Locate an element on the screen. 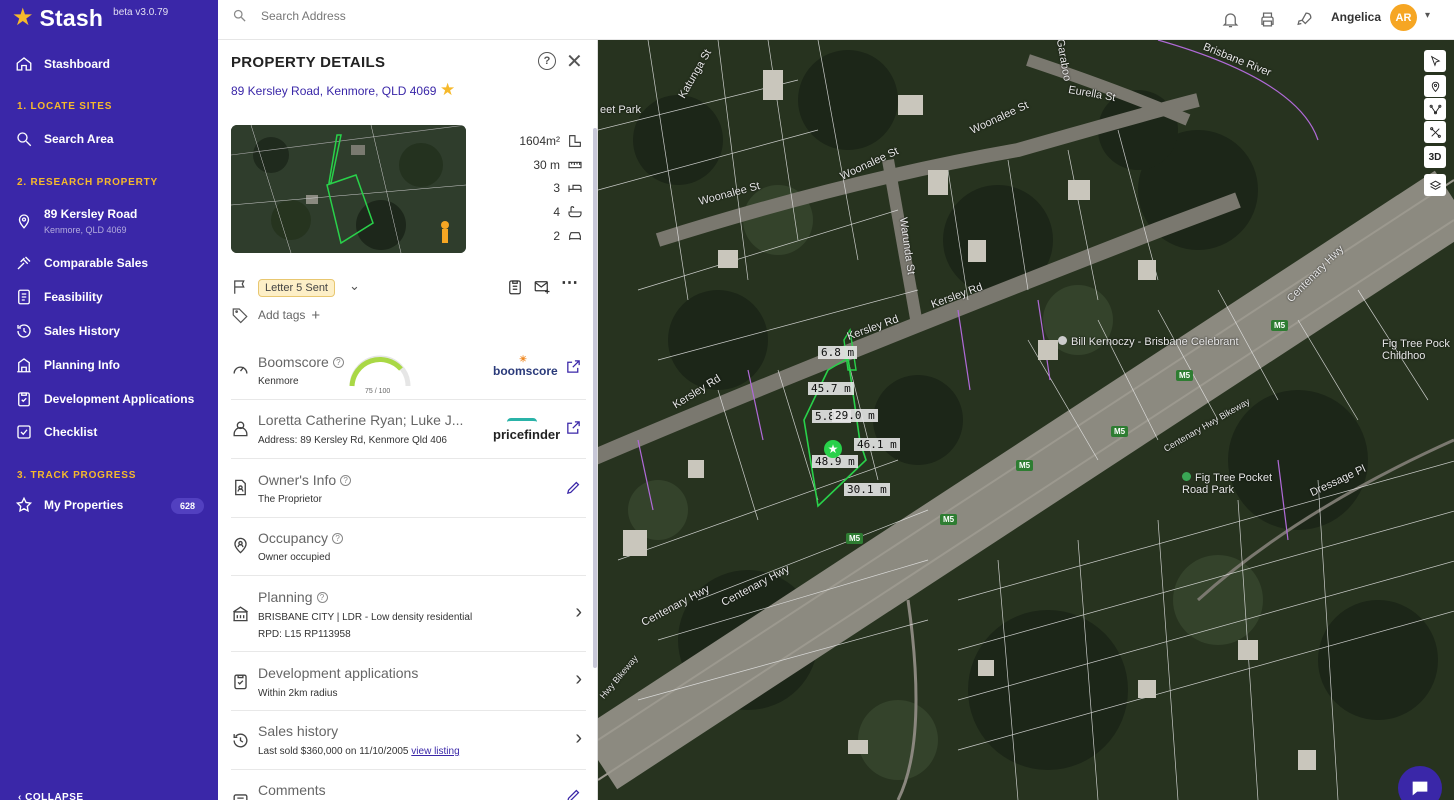 The height and width of the screenshot is (800, 1454). poi-fig-tree-park: Fig Tree Pocket Road Park is located at coordinates (1232, 484).